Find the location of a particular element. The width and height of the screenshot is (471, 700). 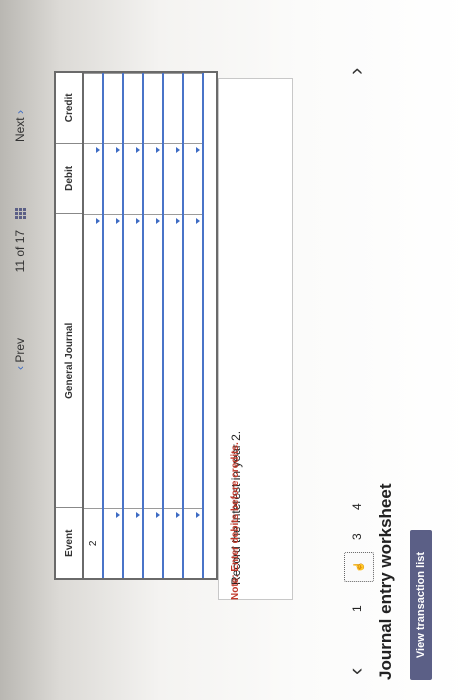

step-4: 4 is located at coordinates (357, 506).